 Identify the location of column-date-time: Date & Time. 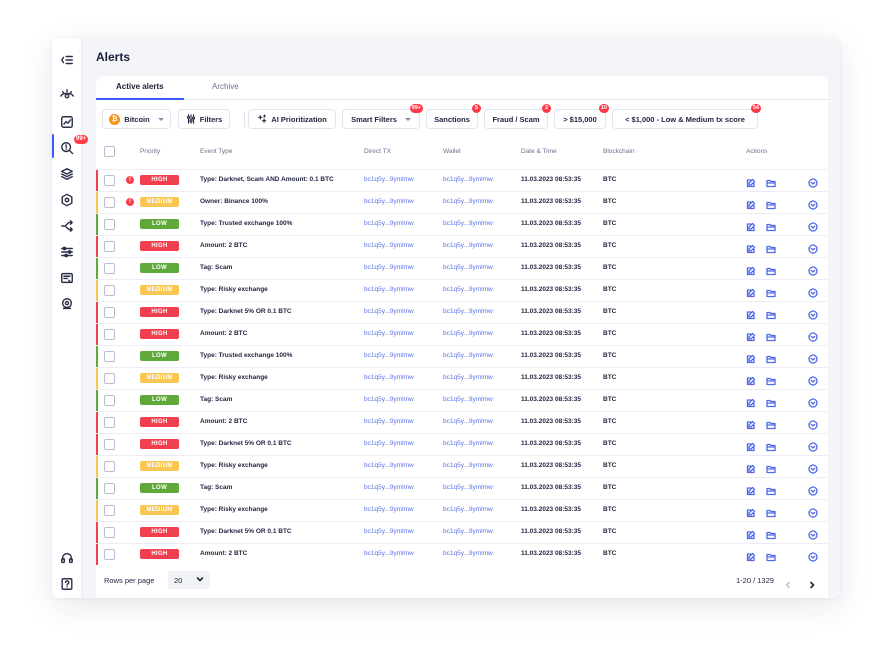
(539, 151).